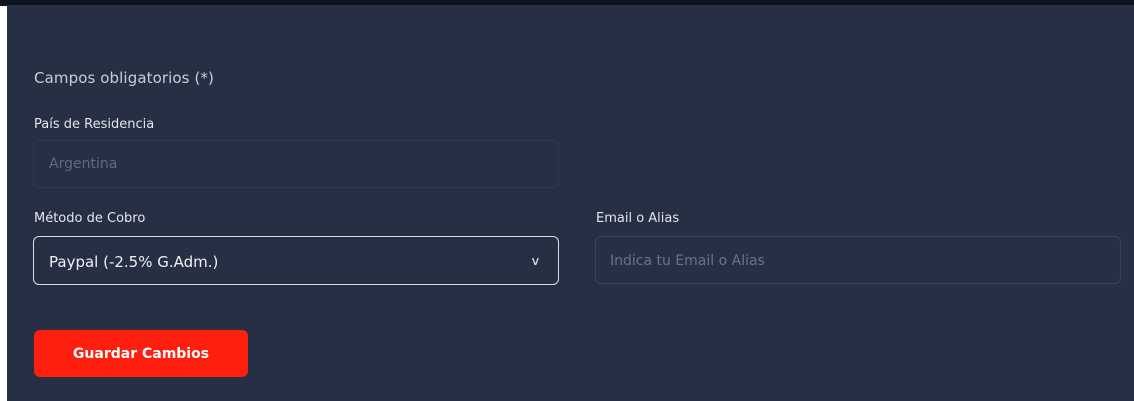  What do you see at coordinates (134, 262) in the screenshot?
I see `payment-method-value: Paypal (-2.5% G.Adm.)` at bounding box center [134, 262].